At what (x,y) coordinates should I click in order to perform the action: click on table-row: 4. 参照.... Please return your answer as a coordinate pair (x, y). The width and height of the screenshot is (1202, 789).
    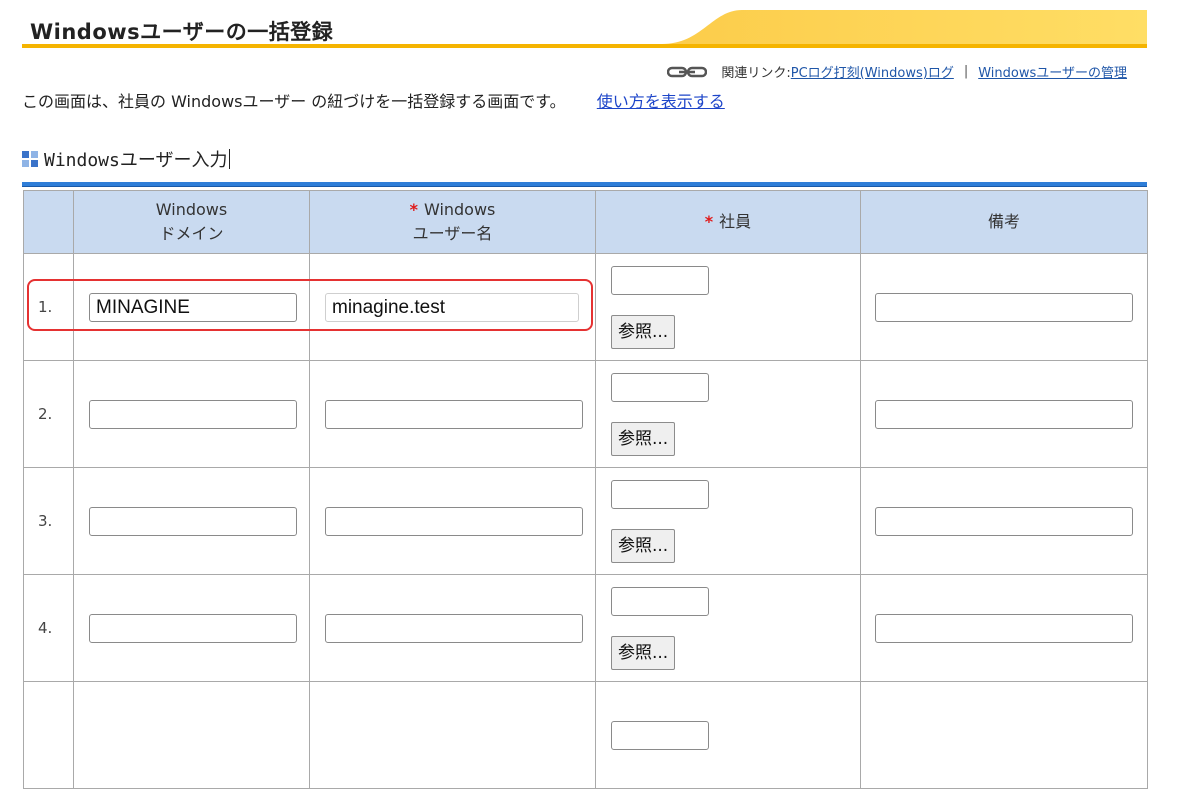
    Looking at the image, I should click on (585, 628).